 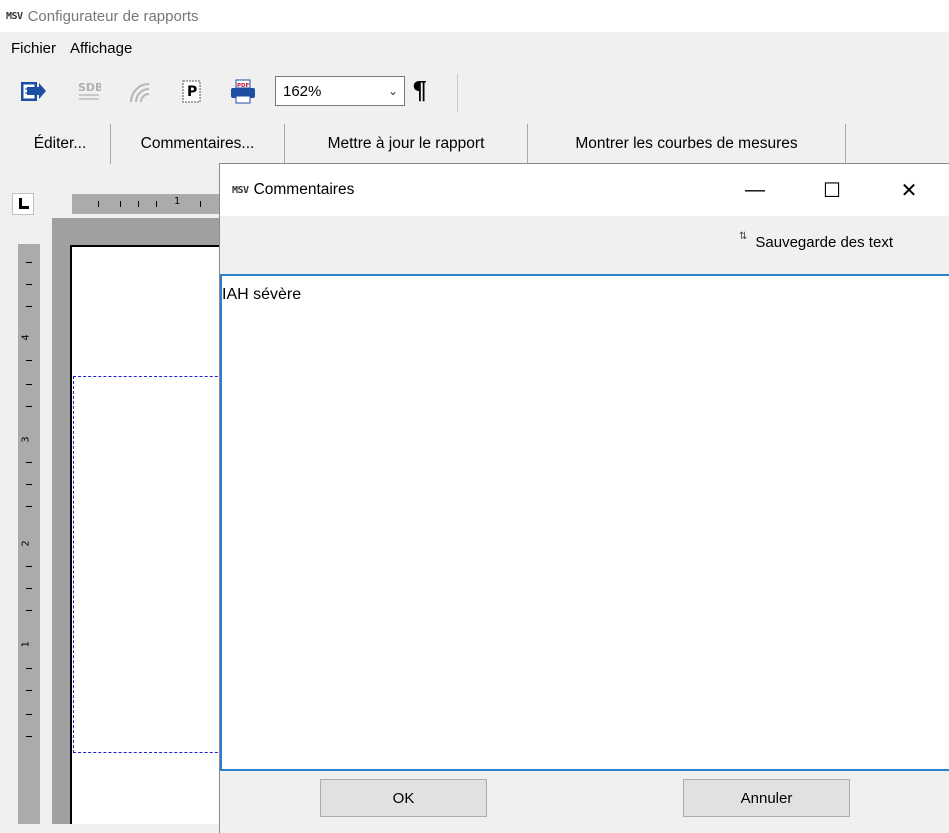 What do you see at coordinates (406, 144) in the screenshot?
I see `update-report-button: Mettre à jour le rapport` at bounding box center [406, 144].